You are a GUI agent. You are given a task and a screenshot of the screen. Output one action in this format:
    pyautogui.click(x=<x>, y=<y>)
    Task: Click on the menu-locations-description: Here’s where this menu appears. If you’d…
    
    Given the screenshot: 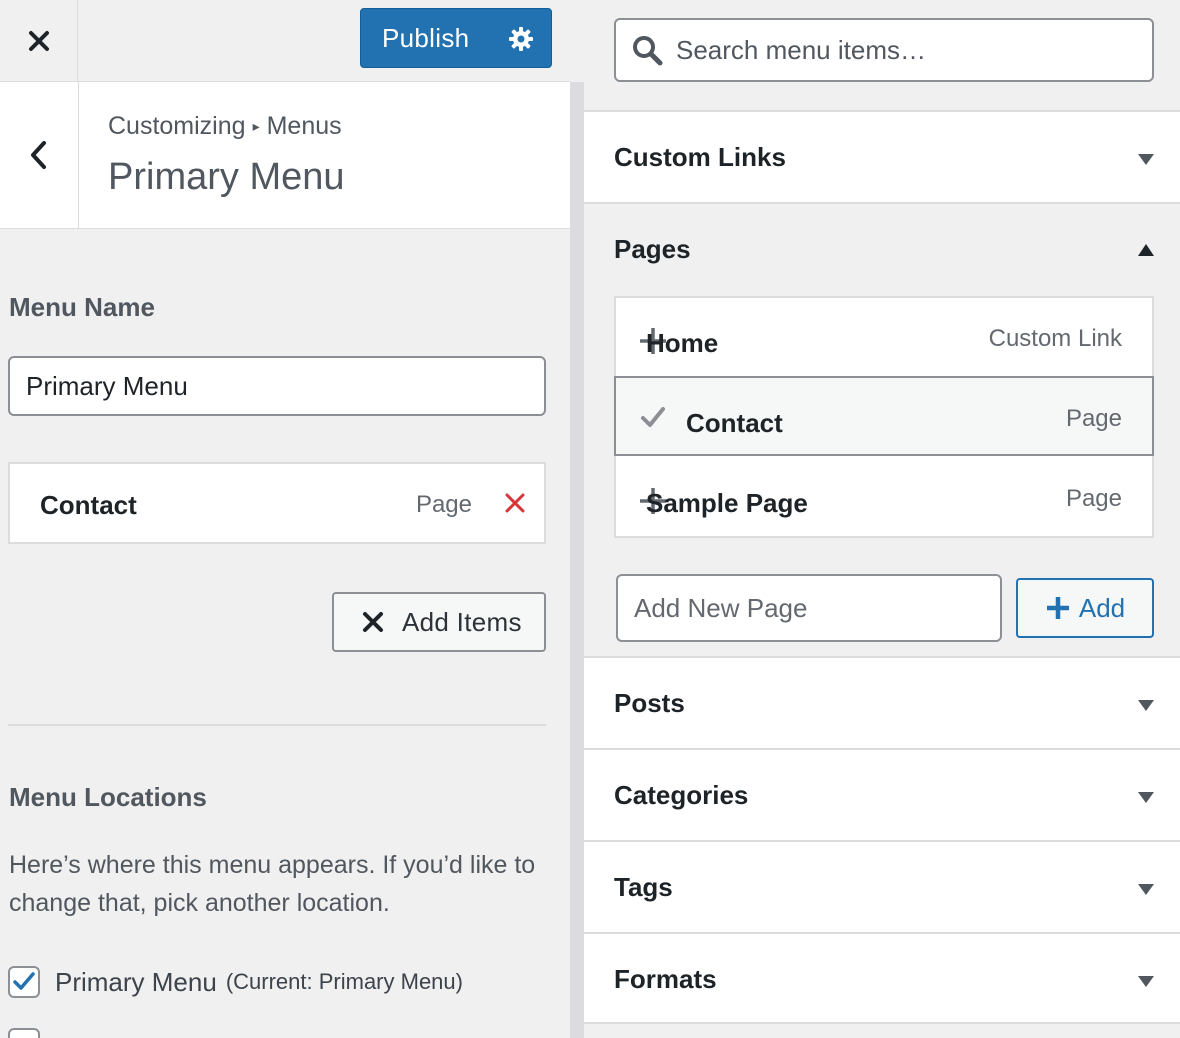 What is the action you would take?
    pyautogui.click(x=272, y=884)
    